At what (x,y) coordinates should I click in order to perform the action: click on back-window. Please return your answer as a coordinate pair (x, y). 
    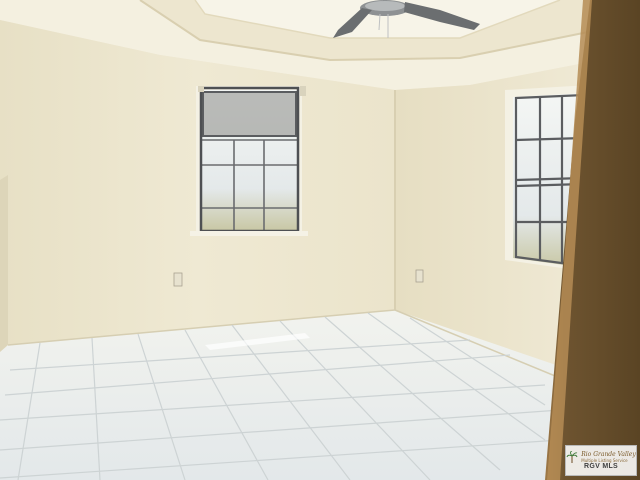
    Looking at the image, I should click on (249, 161).